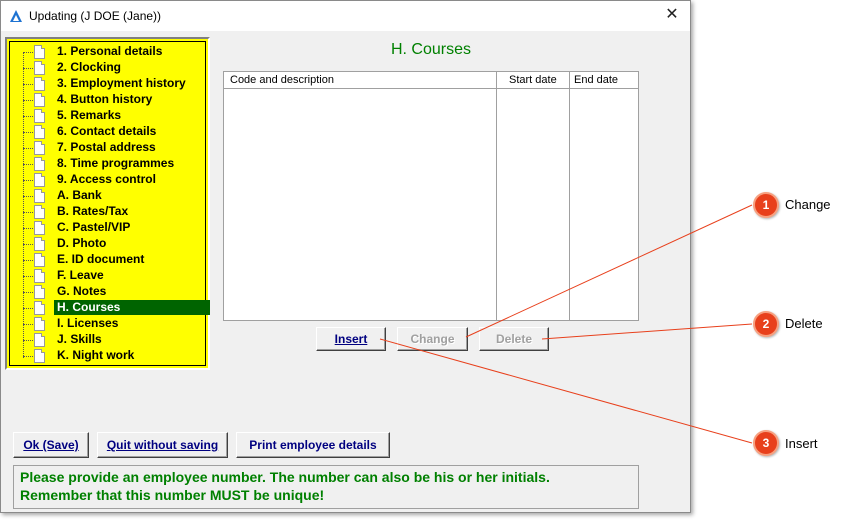 Image resolution: width=845 pixels, height=521 pixels. Describe the element at coordinates (647, 331) in the screenshot. I see `callout-line-delete` at that location.